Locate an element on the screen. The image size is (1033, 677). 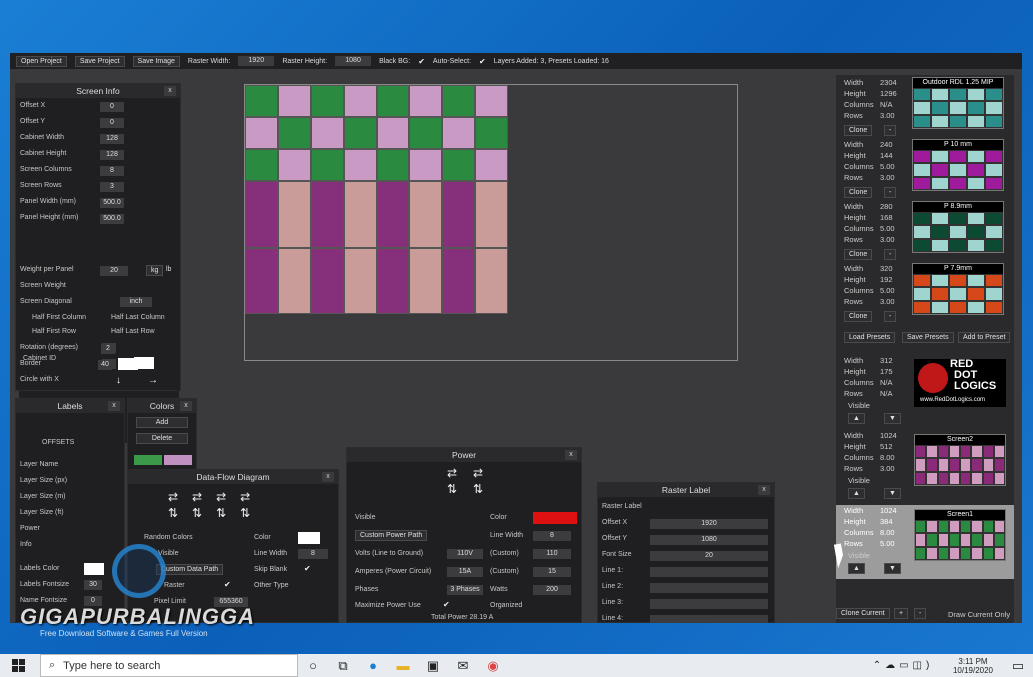
volts-select: 110V is located at coordinates (465, 554).